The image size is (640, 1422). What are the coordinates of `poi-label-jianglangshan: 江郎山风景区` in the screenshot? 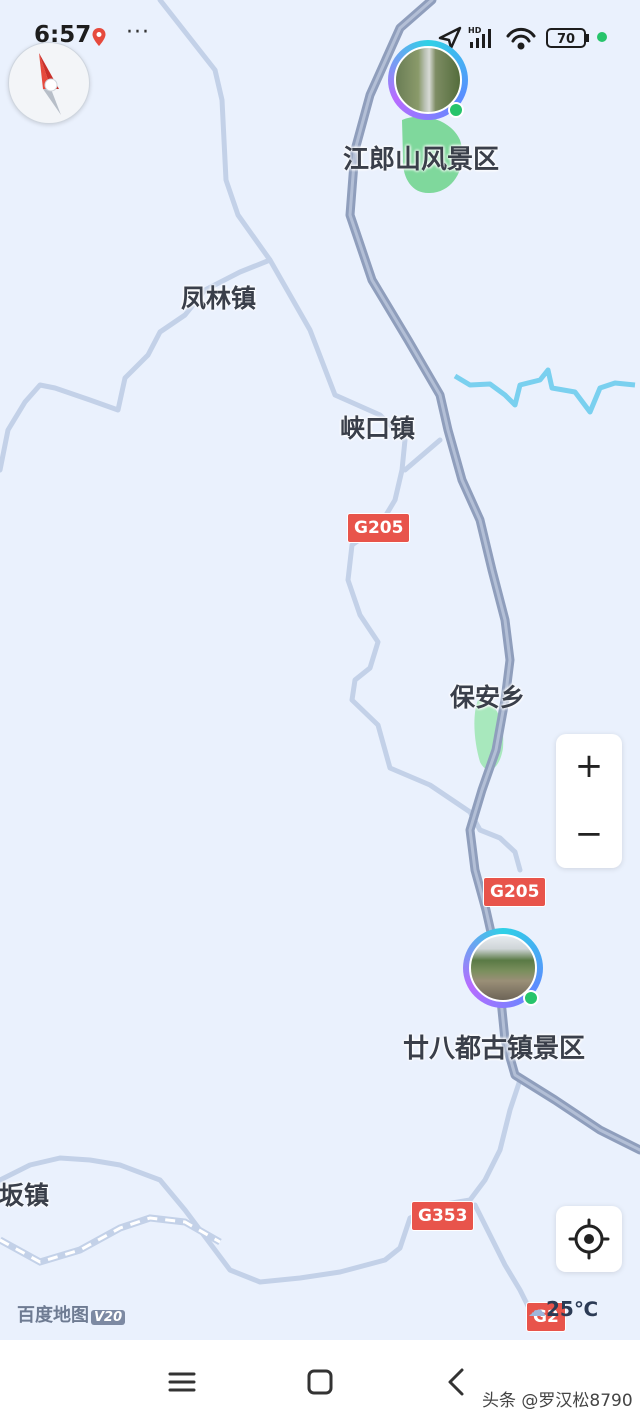 It's located at (421, 157).